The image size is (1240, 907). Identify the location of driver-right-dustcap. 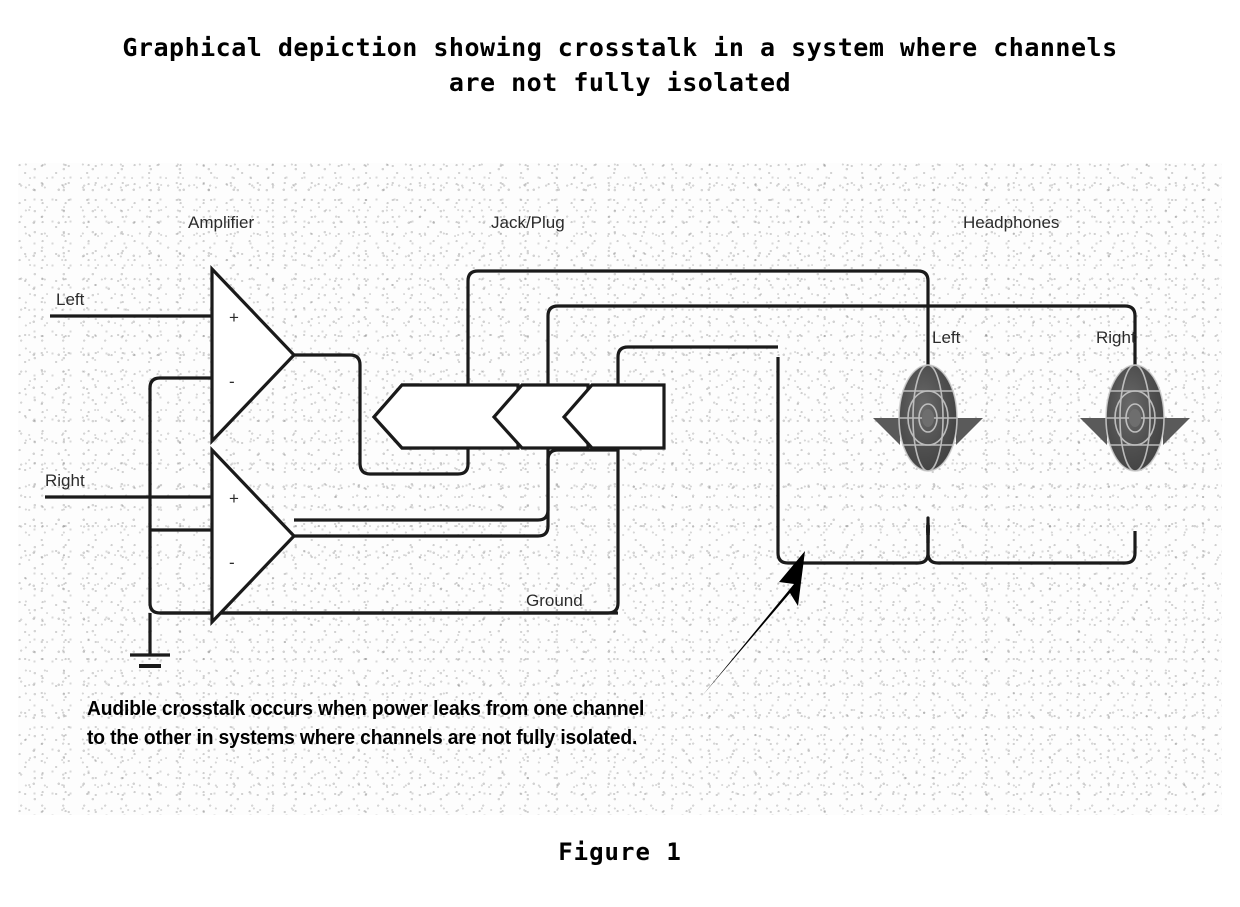
(1135, 418).